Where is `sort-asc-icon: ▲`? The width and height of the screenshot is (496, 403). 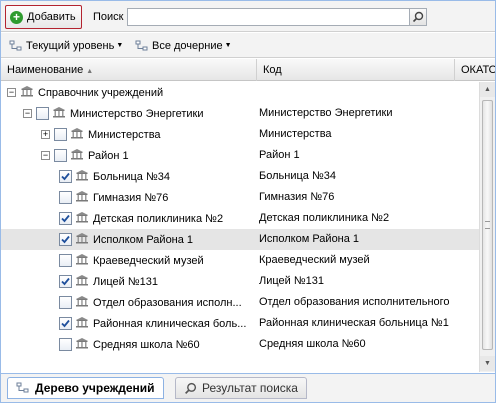 sort-asc-icon: ▲ is located at coordinates (90, 71).